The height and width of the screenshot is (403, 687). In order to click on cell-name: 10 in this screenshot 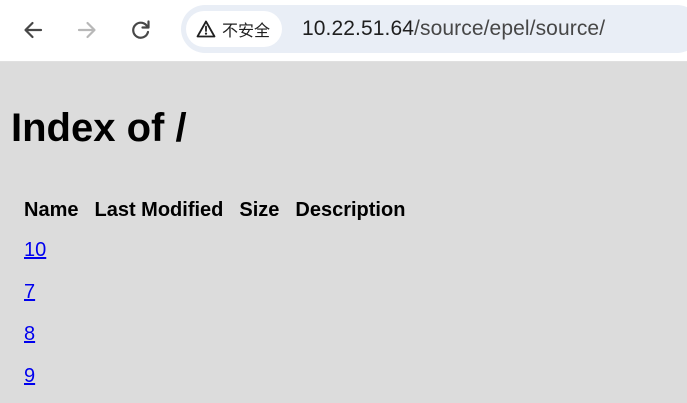, I will do `click(51, 250)`.